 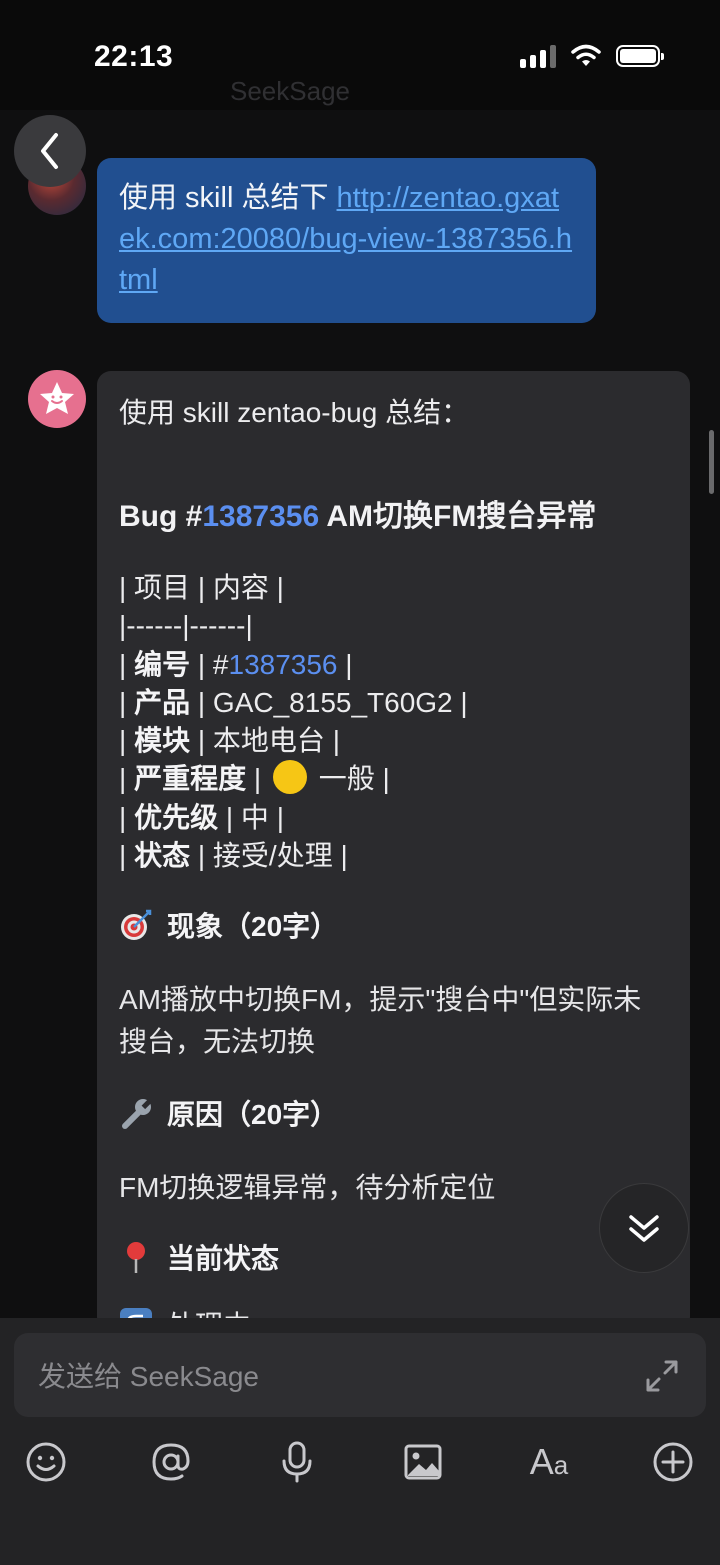 What do you see at coordinates (290, 91) in the screenshot?
I see `chat-title: SeekSage` at bounding box center [290, 91].